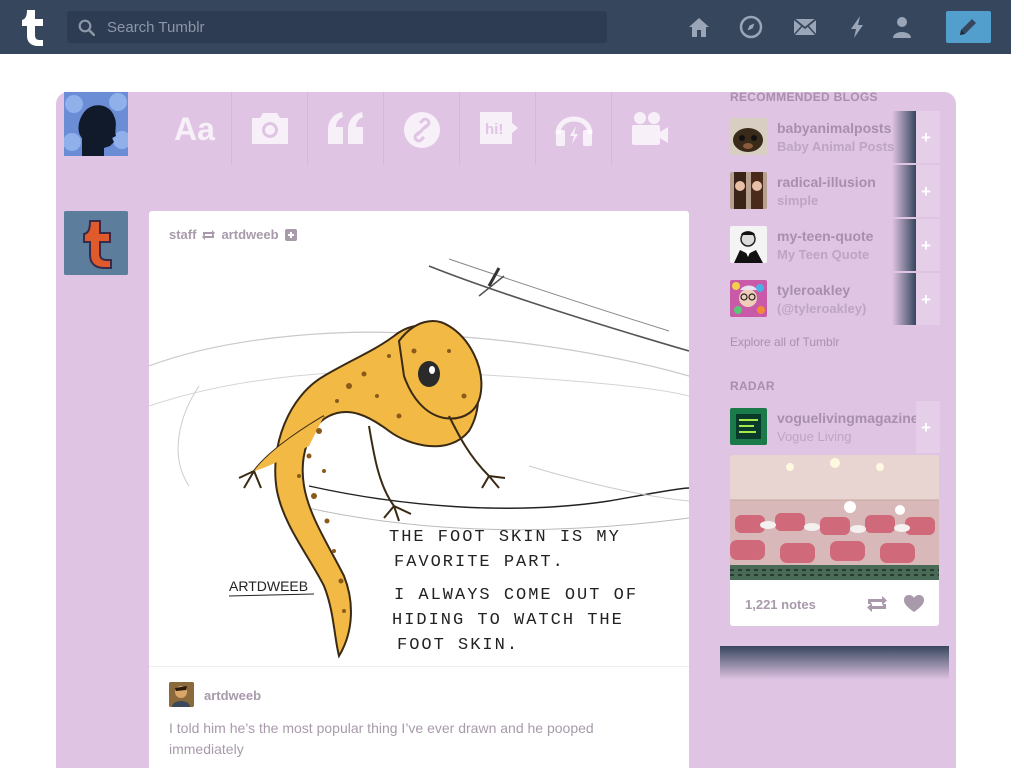 The height and width of the screenshot is (768, 1024). I want to click on camera-icon, so click(270, 128).